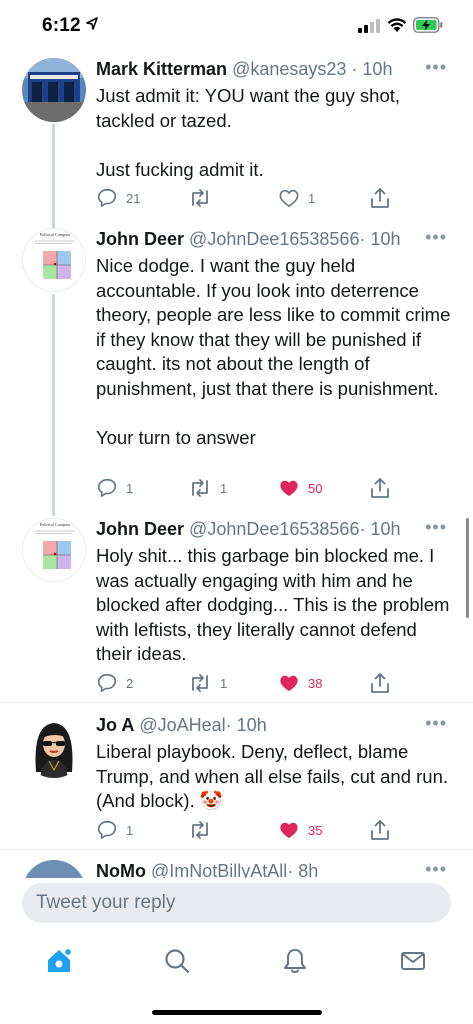 Image resolution: width=473 pixels, height=1024 pixels. Describe the element at coordinates (300, 488) in the screenshot. I see `like-button: 50` at that location.